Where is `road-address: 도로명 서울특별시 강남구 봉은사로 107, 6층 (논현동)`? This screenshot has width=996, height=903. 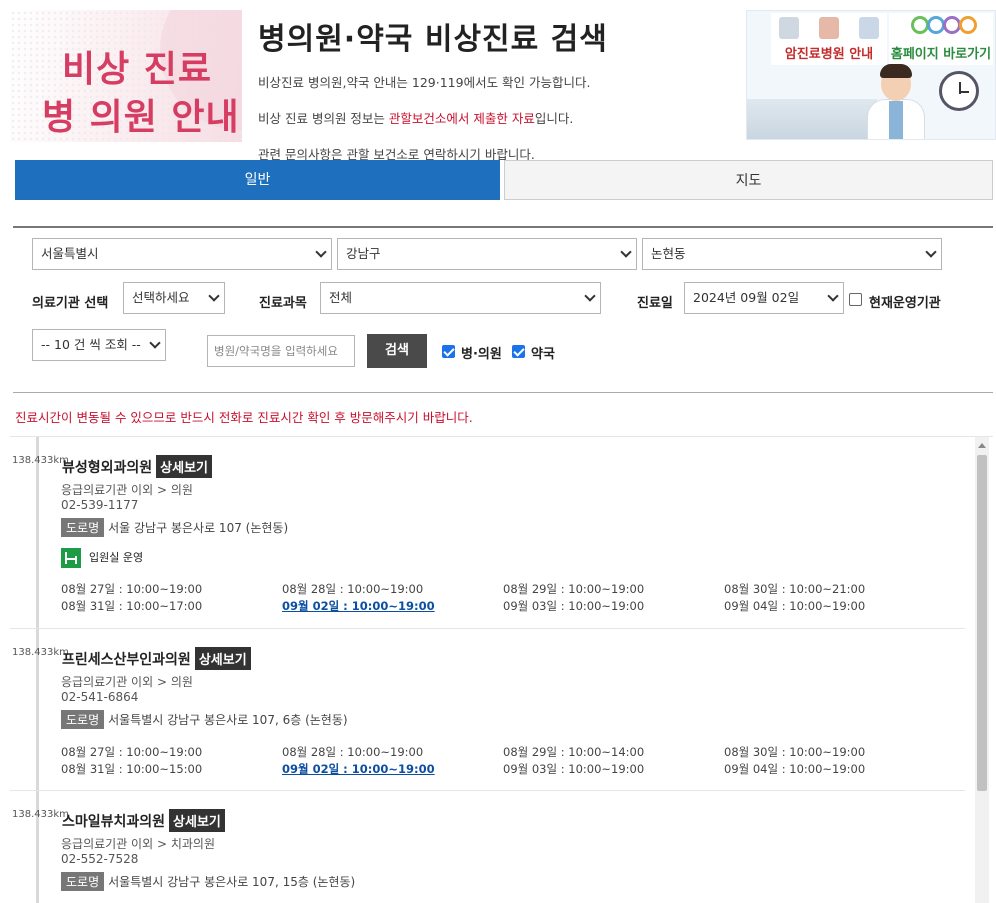 road-address: 도로명 서울특별시 강남구 봉은사로 107, 6층 (논현동) is located at coordinates (204, 719).